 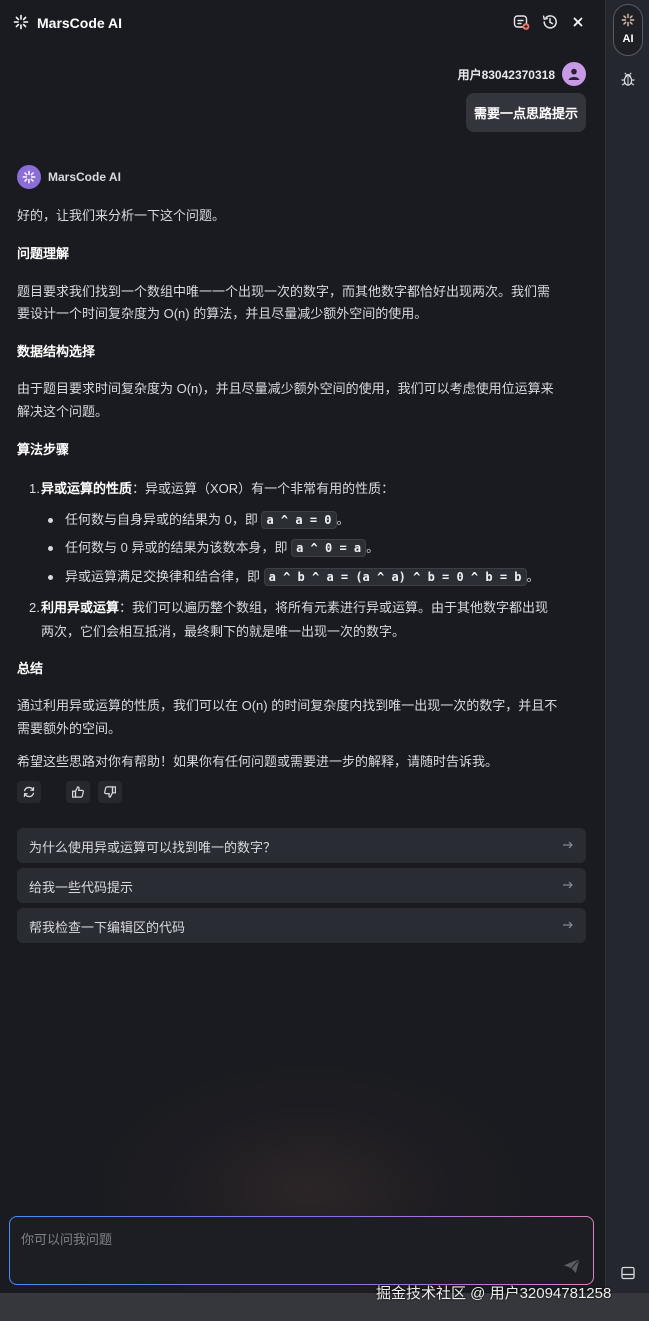 What do you see at coordinates (121, 215) in the screenshot?
I see `intro-text: 好的，让我们来分析一下这个问题。` at bounding box center [121, 215].